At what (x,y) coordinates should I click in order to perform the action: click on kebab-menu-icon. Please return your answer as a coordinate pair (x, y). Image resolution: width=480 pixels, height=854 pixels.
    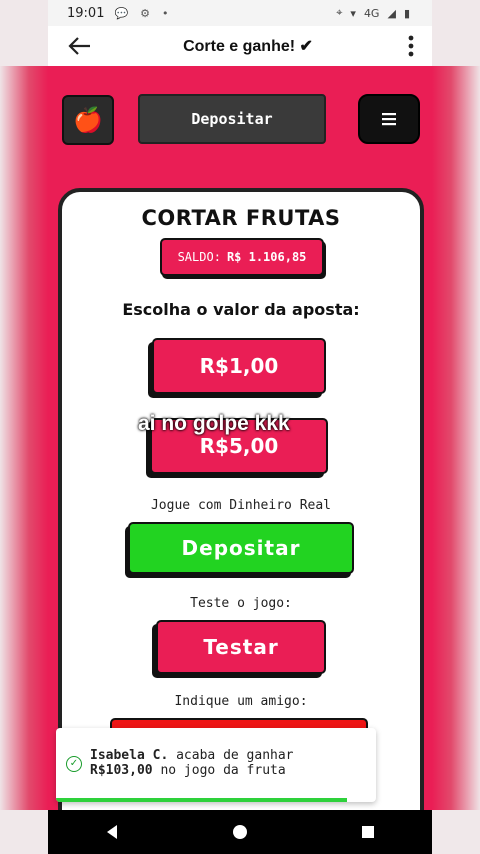
    Looking at the image, I should click on (411, 46).